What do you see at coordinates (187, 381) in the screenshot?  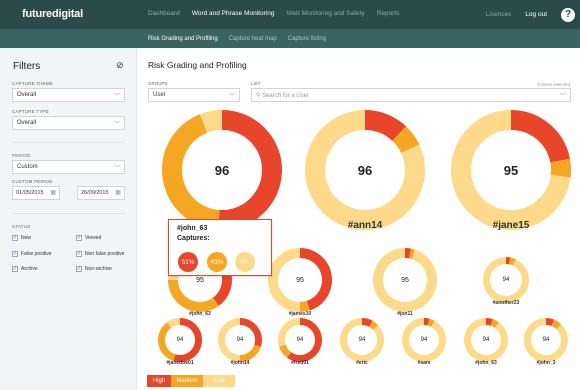 I see `legend-medium: Medium` at bounding box center [187, 381].